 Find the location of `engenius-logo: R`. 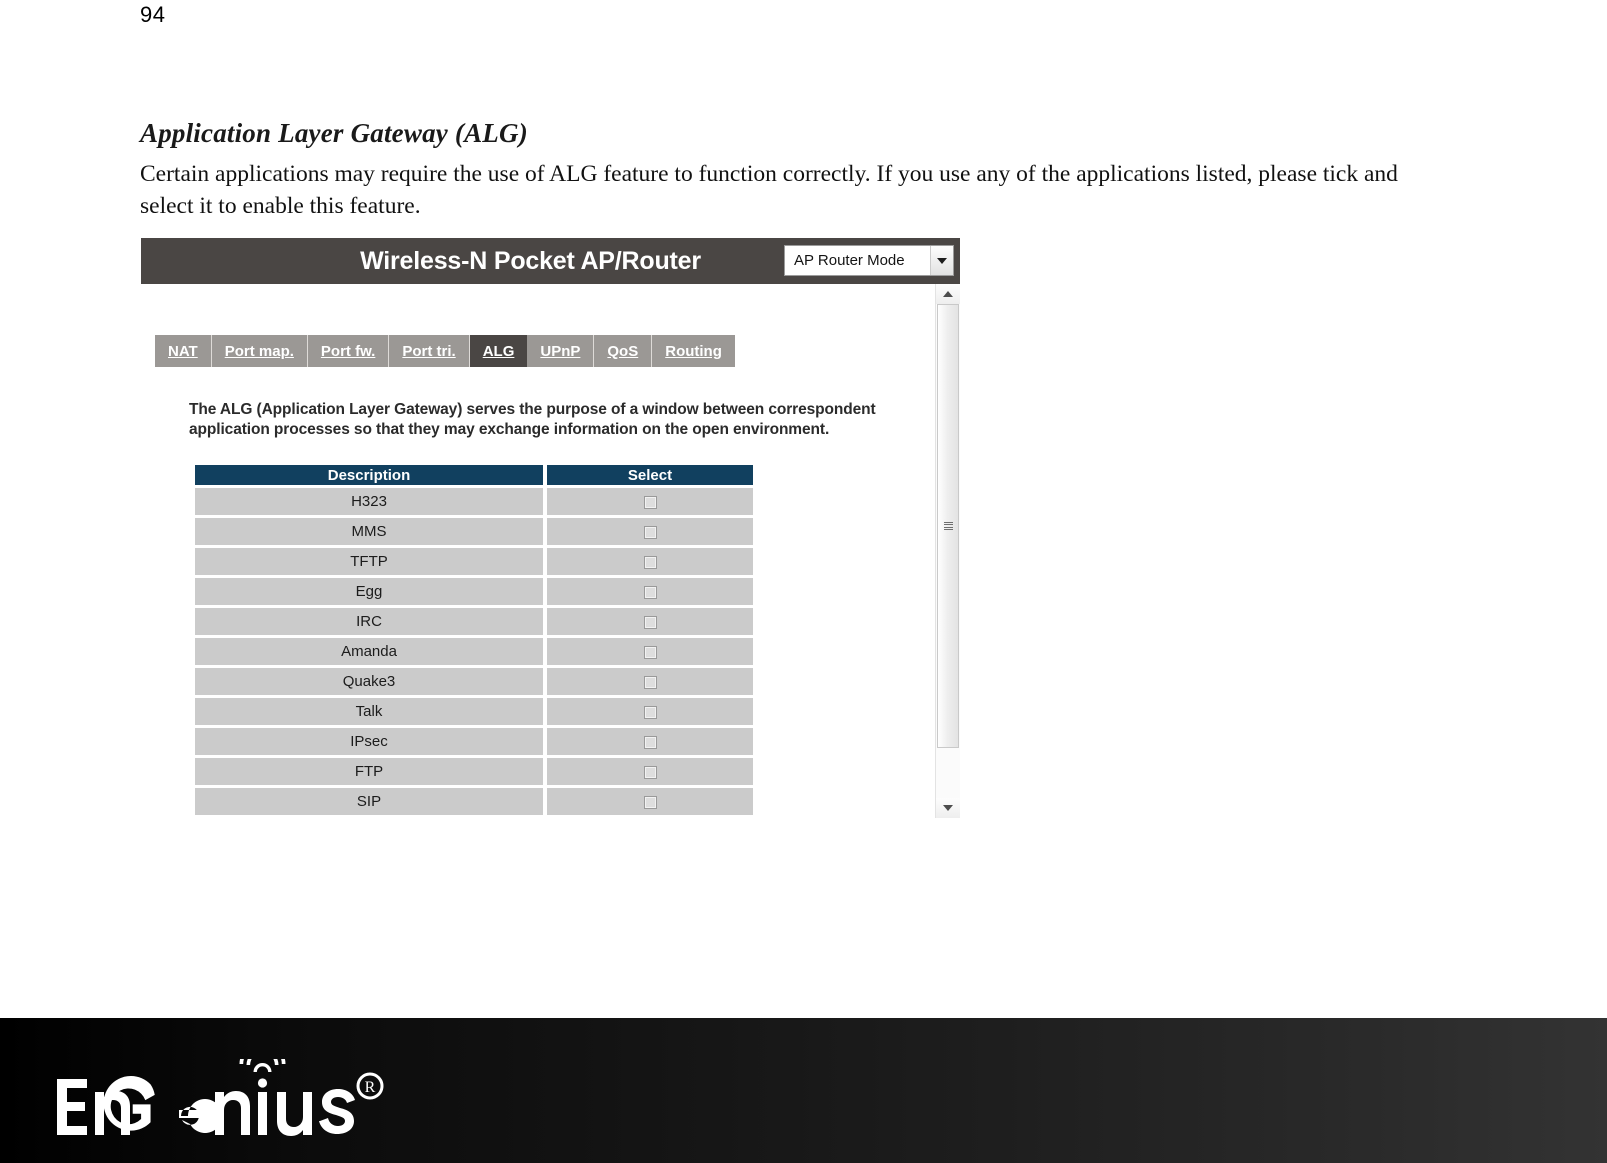

engenius-logo: R is located at coordinates (220, 1097).